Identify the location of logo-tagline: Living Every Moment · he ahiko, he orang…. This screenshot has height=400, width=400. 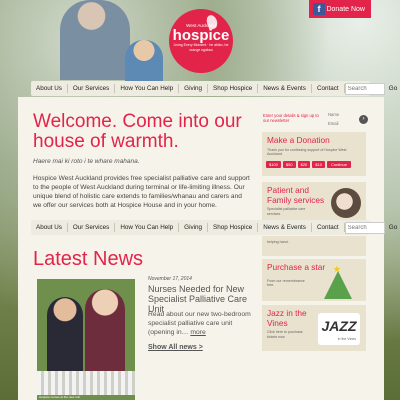
(201, 47).